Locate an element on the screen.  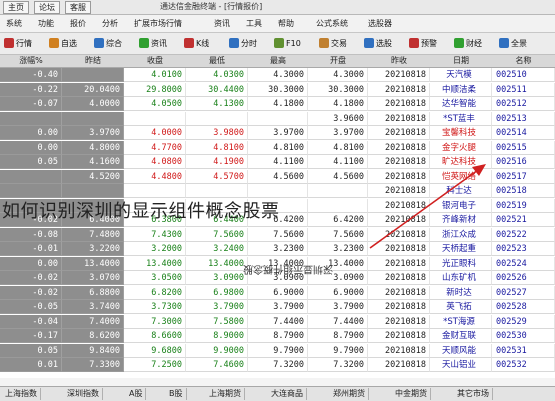
column-header: 昨结 is located at coordinates (93, 61).